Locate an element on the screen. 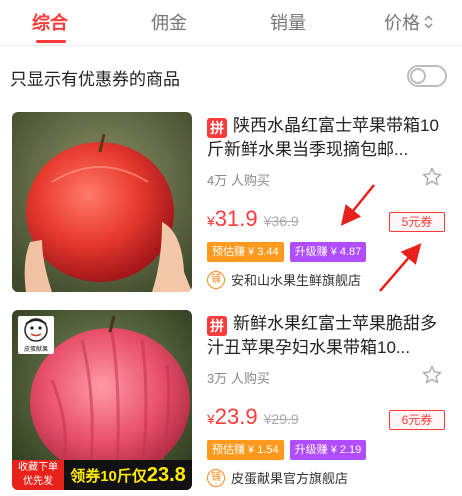 This screenshot has height=496, width=462. tab-label: 佣金 is located at coordinates (169, 23).